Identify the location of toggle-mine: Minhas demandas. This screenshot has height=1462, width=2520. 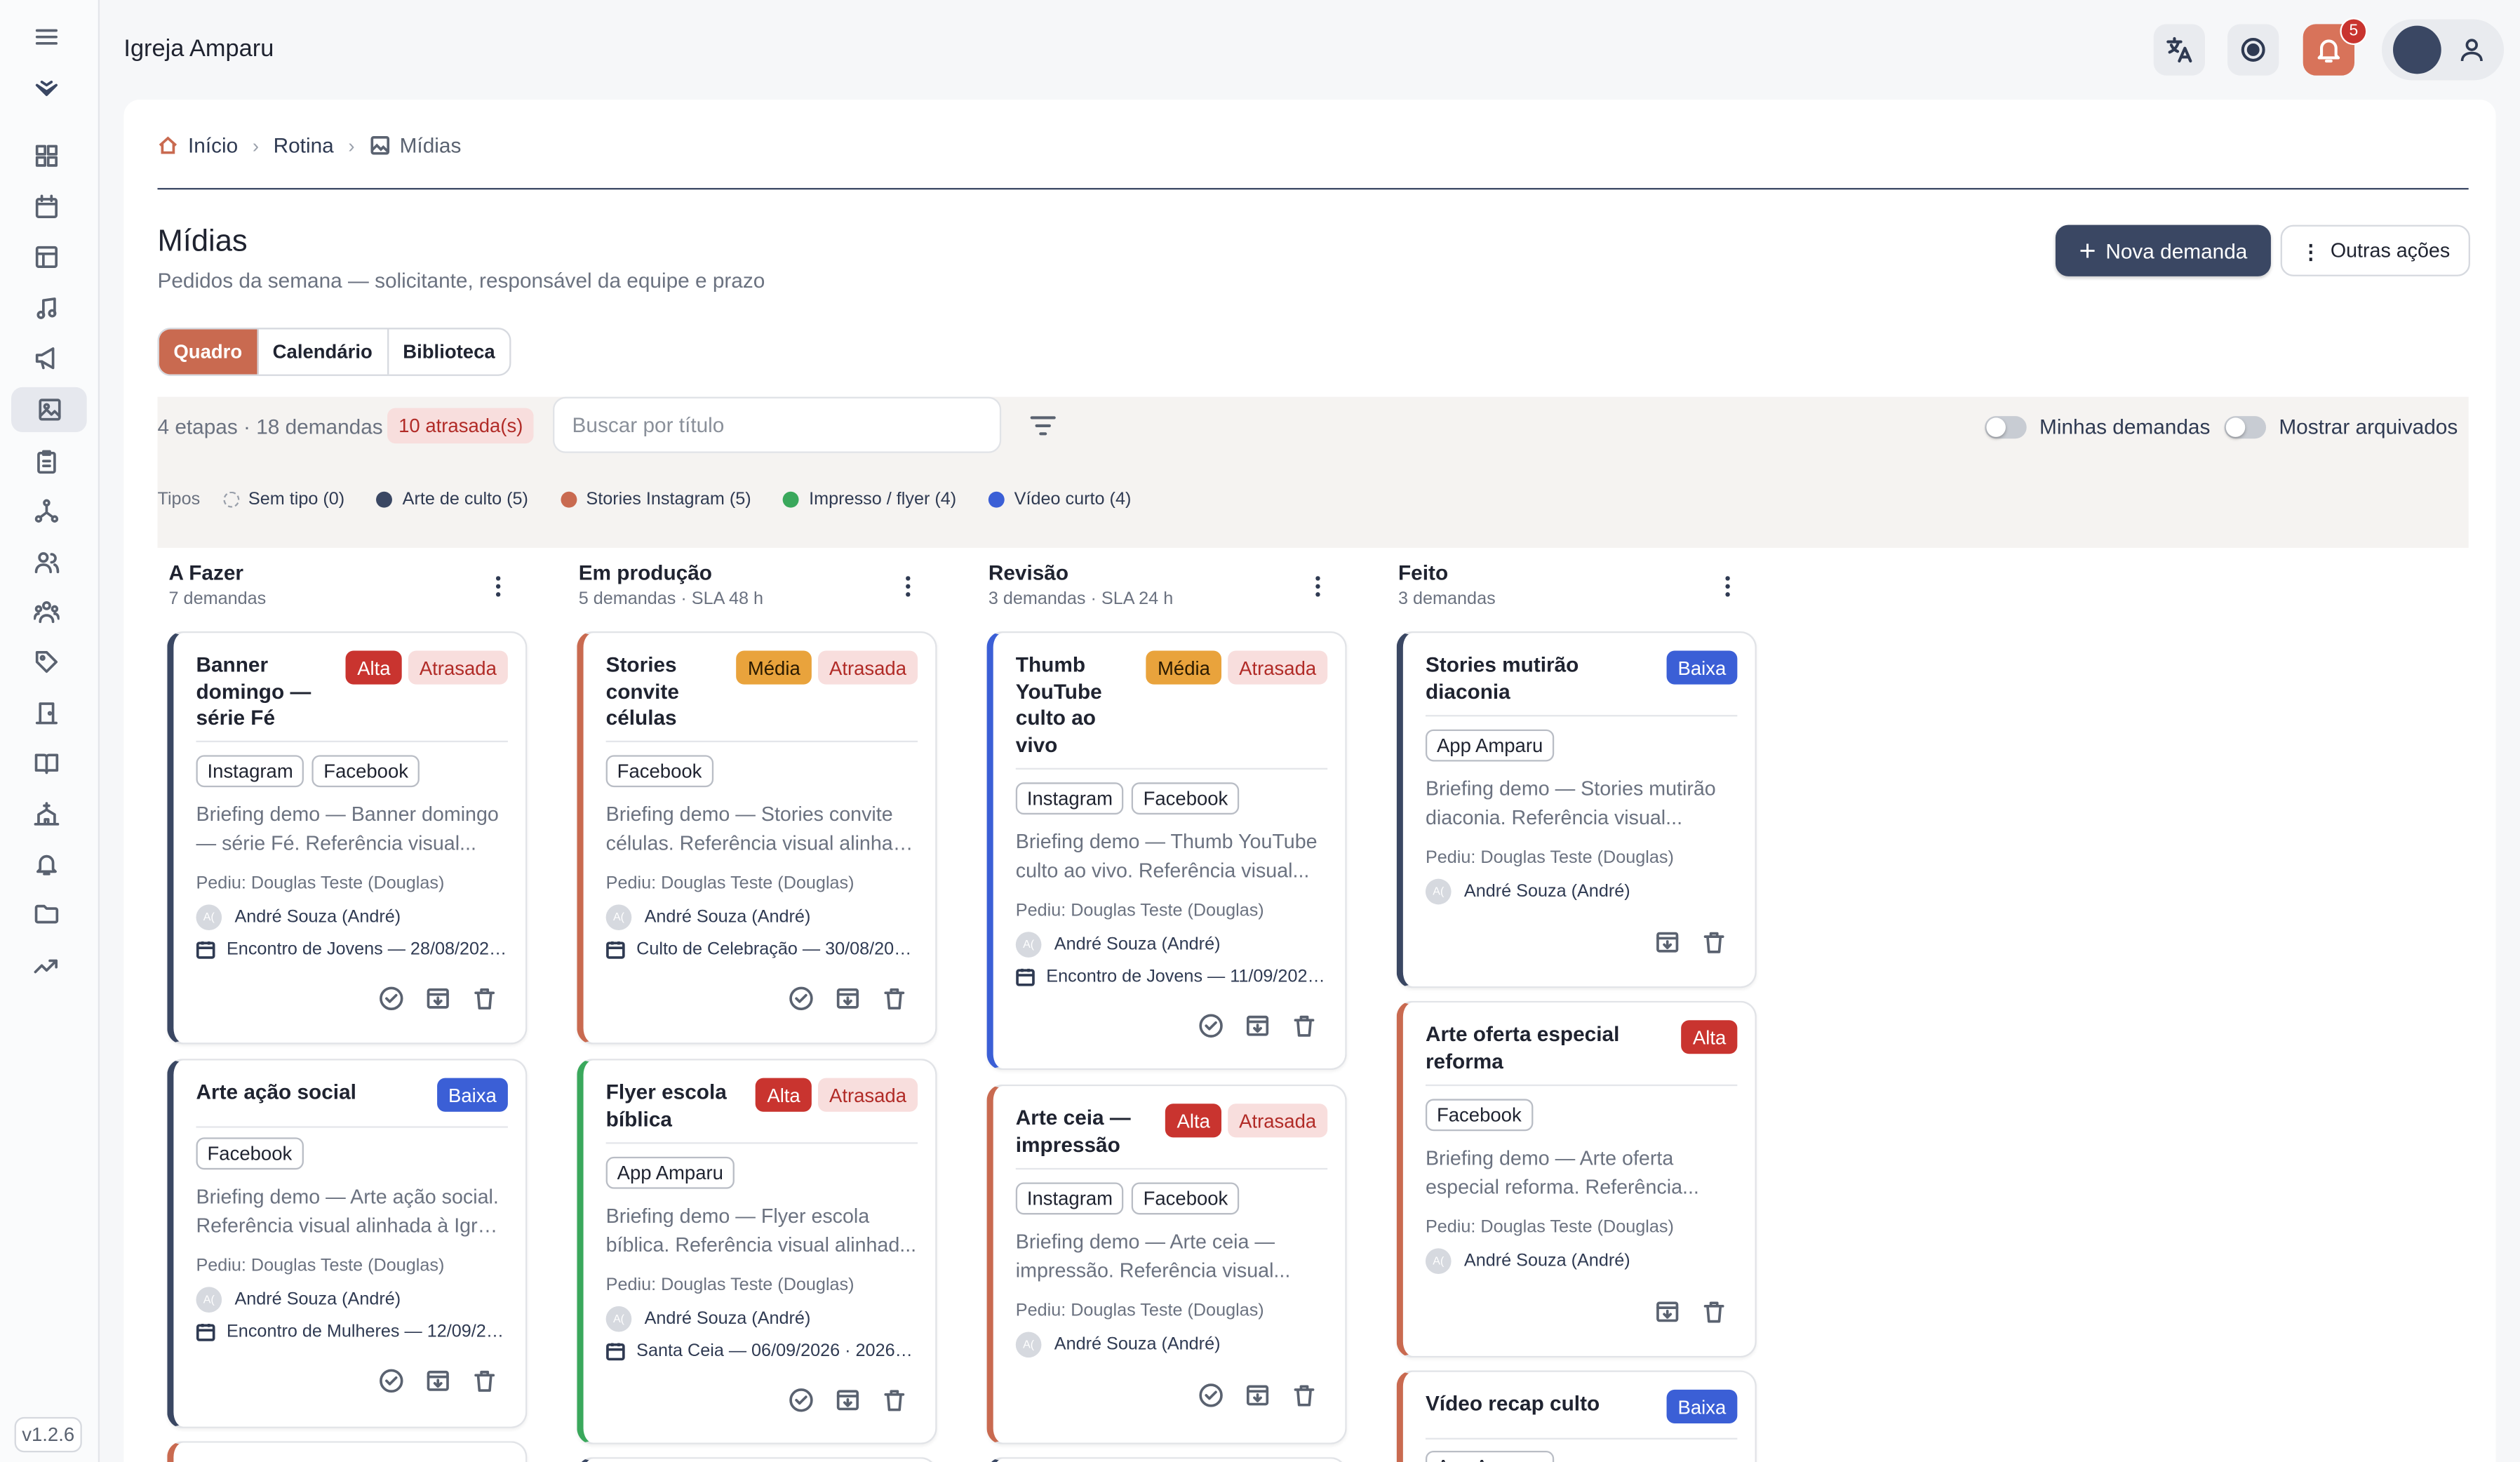
(2097, 426).